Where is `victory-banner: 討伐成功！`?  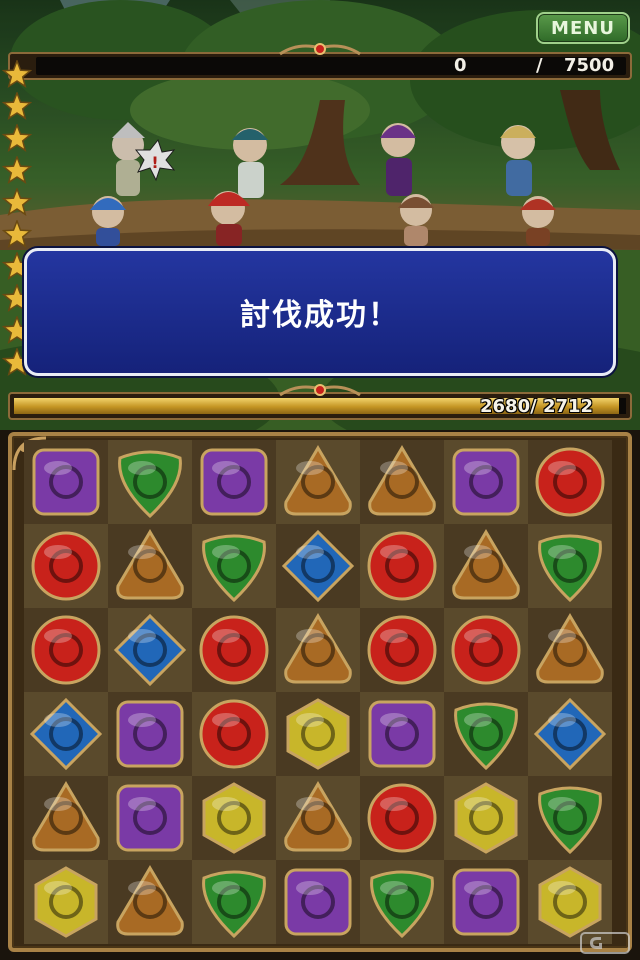
victory-banner: 討伐成功！ is located at coordinates (320, 312).